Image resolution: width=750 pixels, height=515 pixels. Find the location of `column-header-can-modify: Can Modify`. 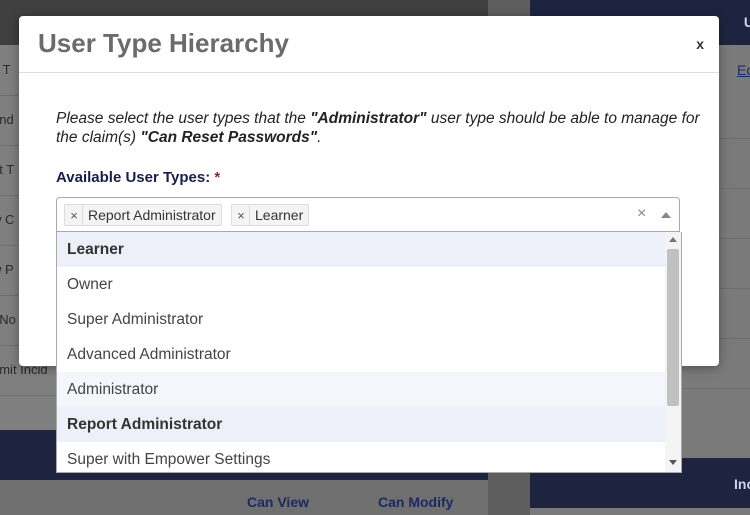

column-header-can-modify: Can Modify is located at coordinates (416, 502).